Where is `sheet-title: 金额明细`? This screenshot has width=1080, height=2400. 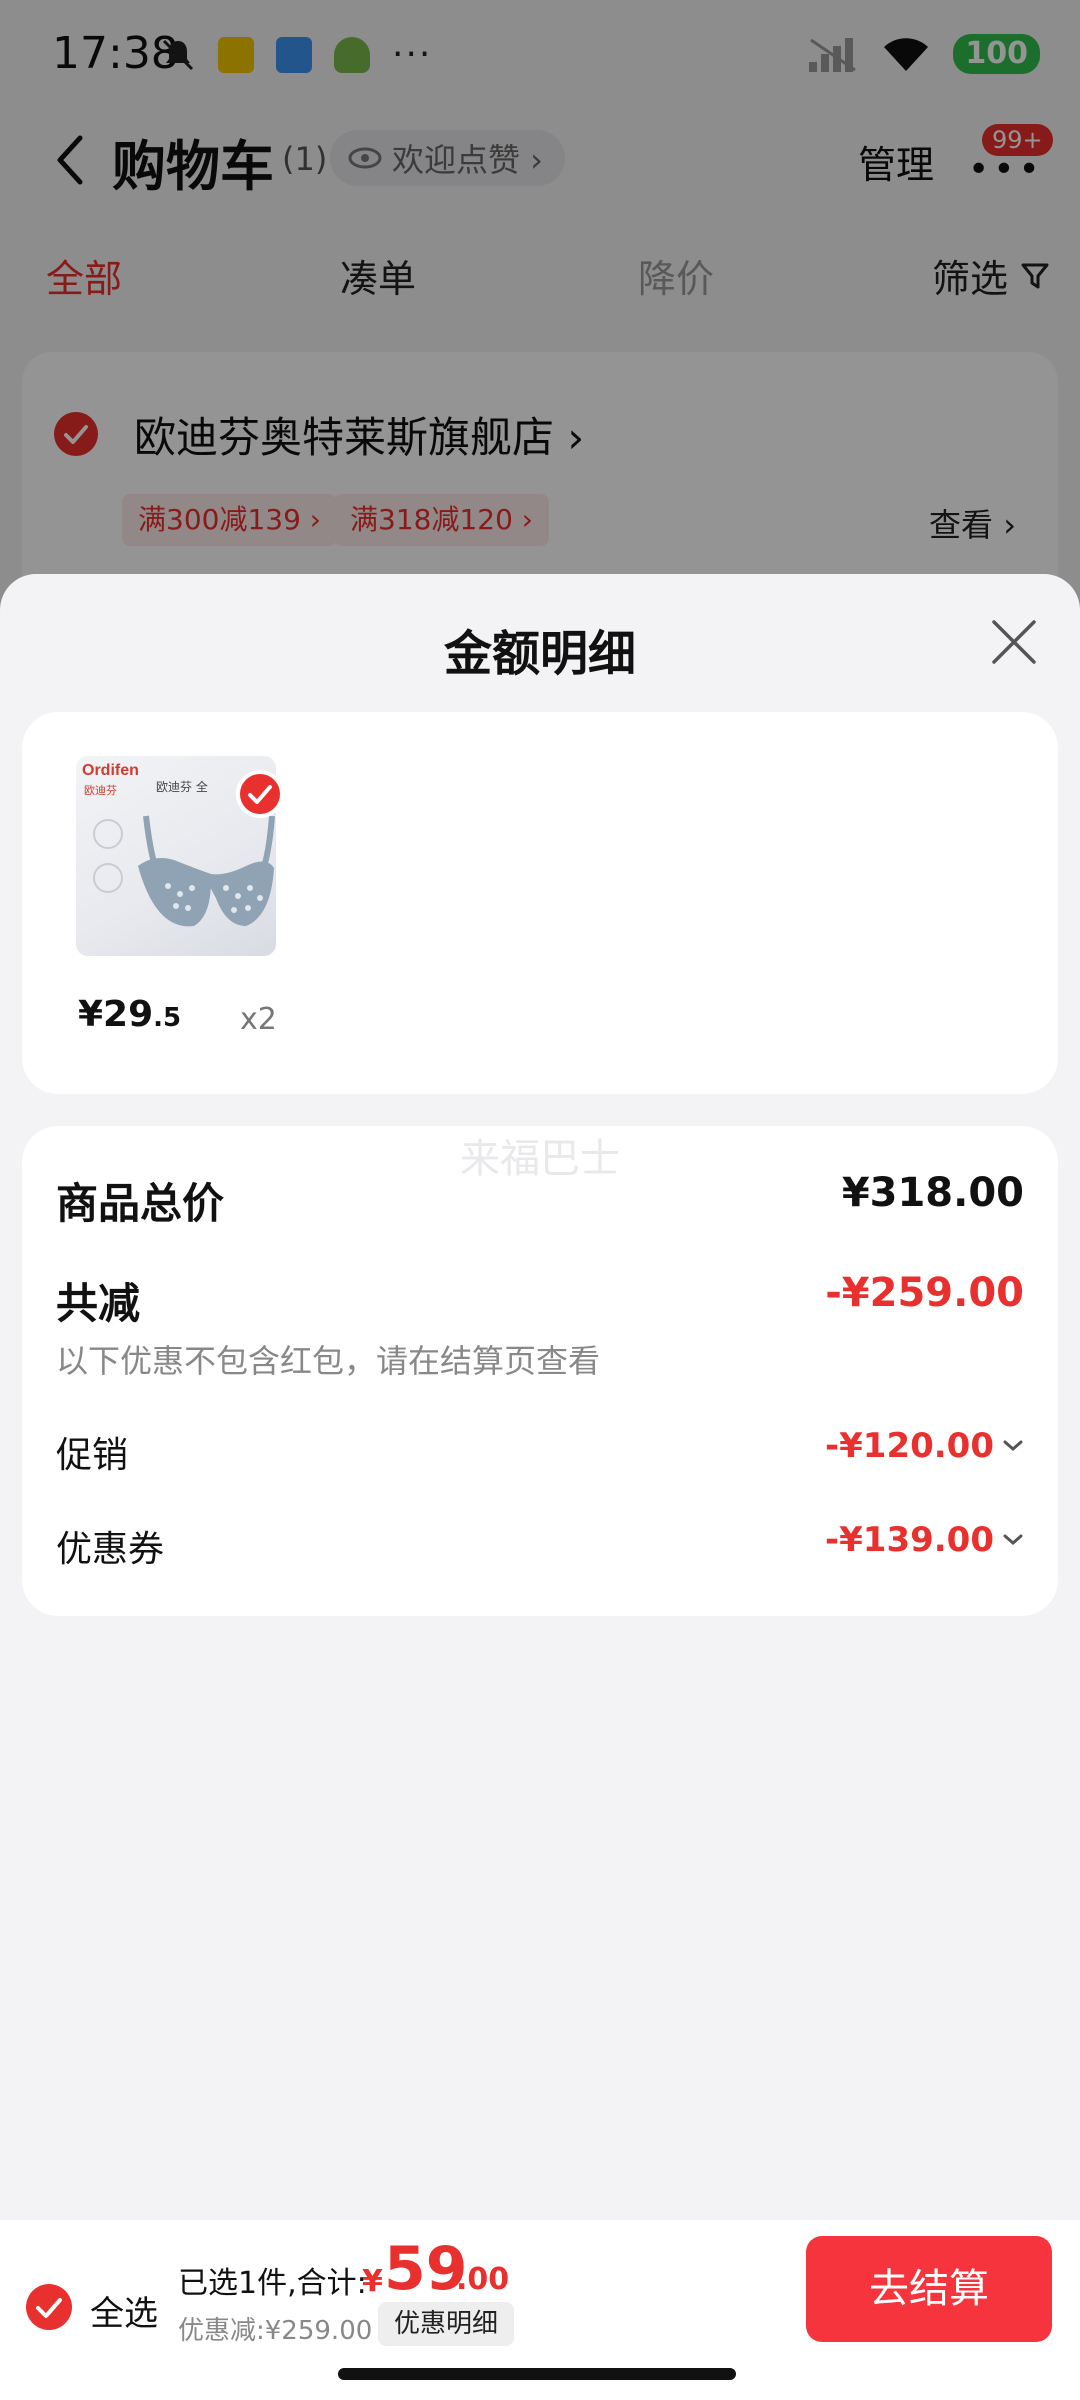
sheet-title: 金额明细 is located at coordinates (539, 654).